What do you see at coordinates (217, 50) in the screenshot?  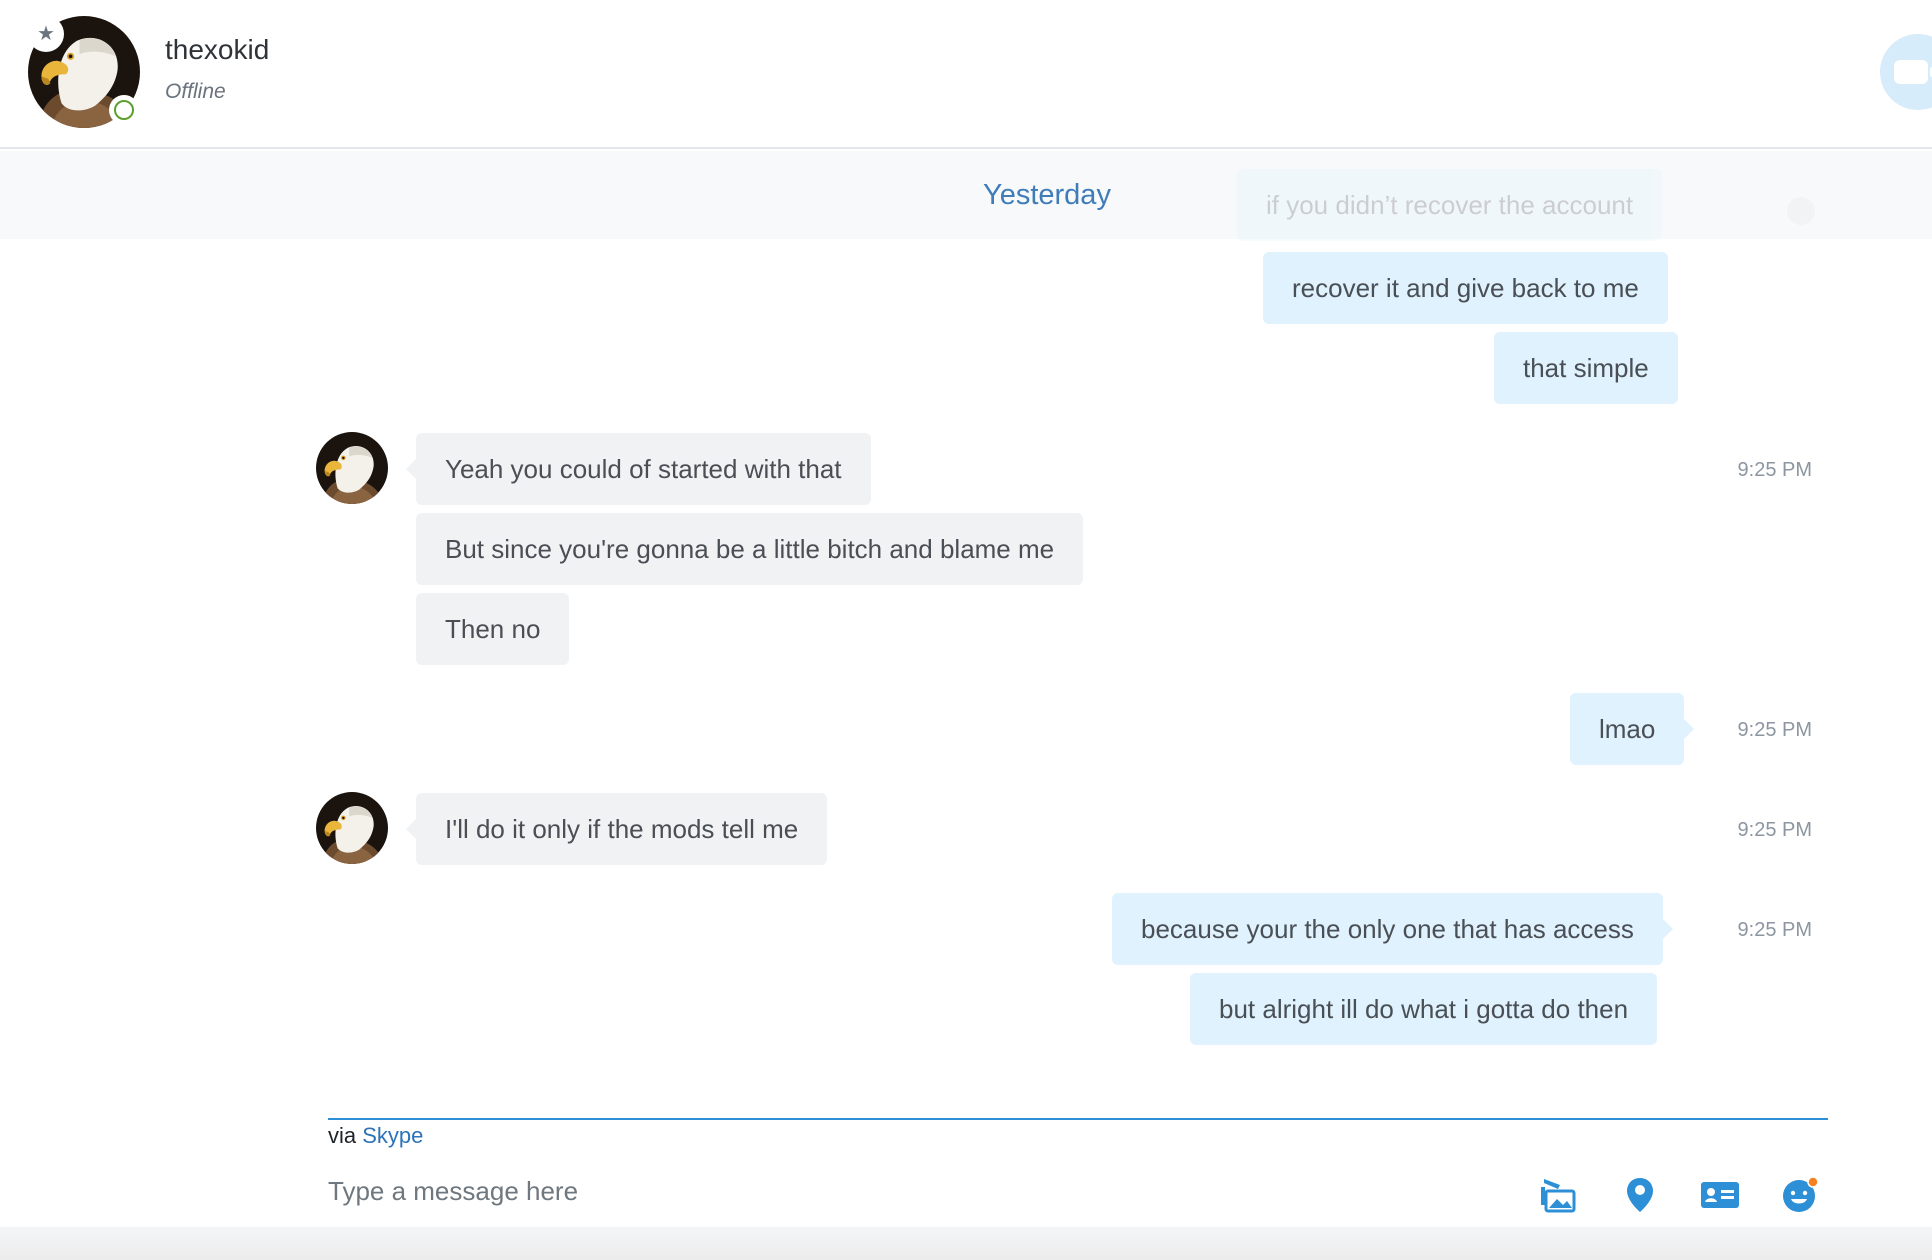 I see `contact-name: thexokid` at bounding box center [217, 50].